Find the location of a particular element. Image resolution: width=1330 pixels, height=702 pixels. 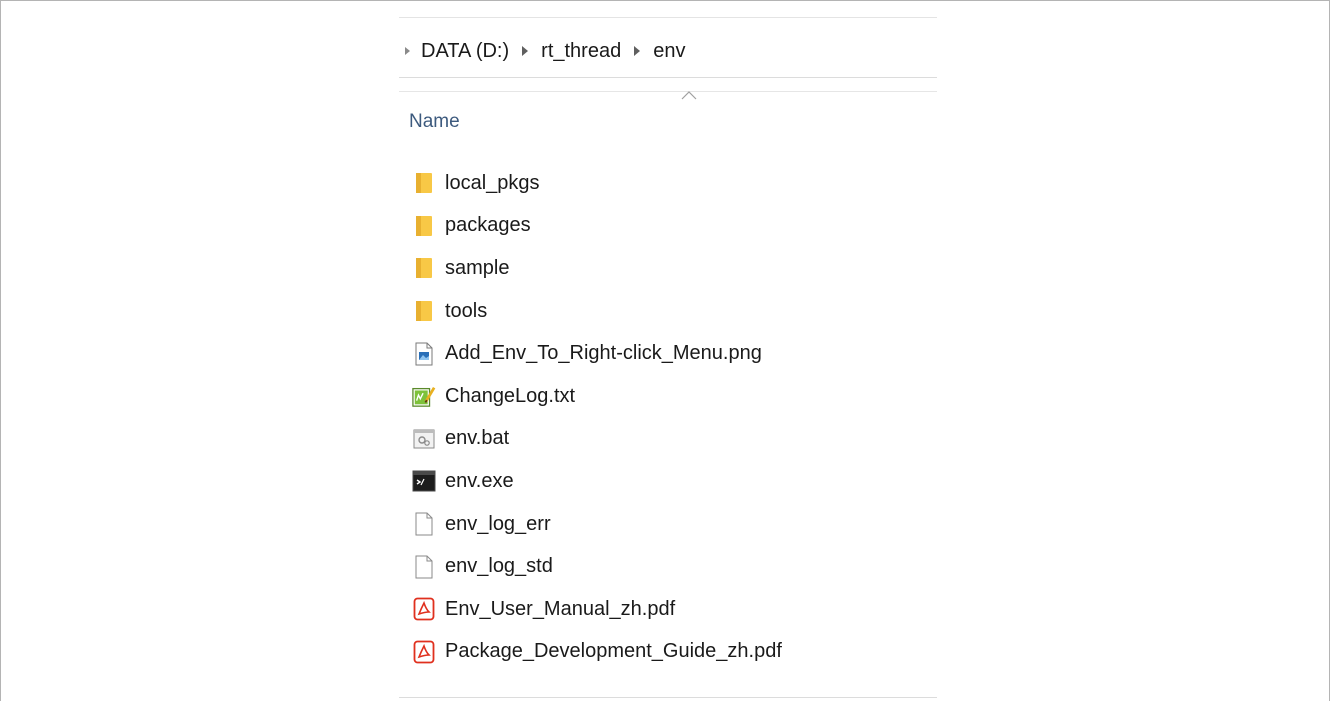

file-row: packages is located at coordinates (668, 226).